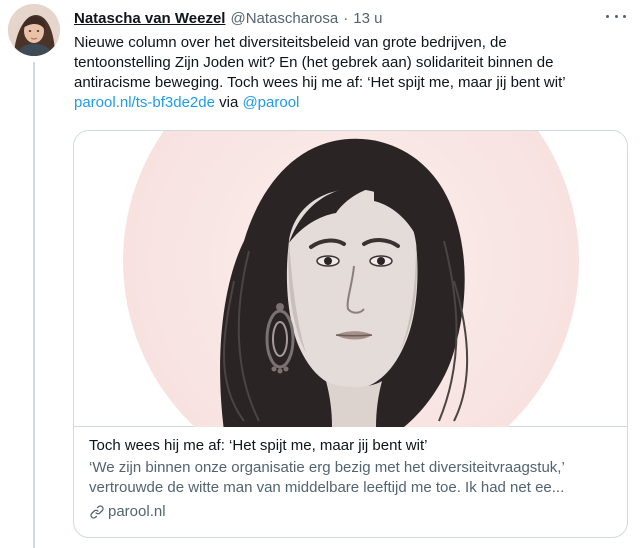 The width and height of the screenshot is (640, 548). I want to click on more-horizontal-icon, so click(616, 16).